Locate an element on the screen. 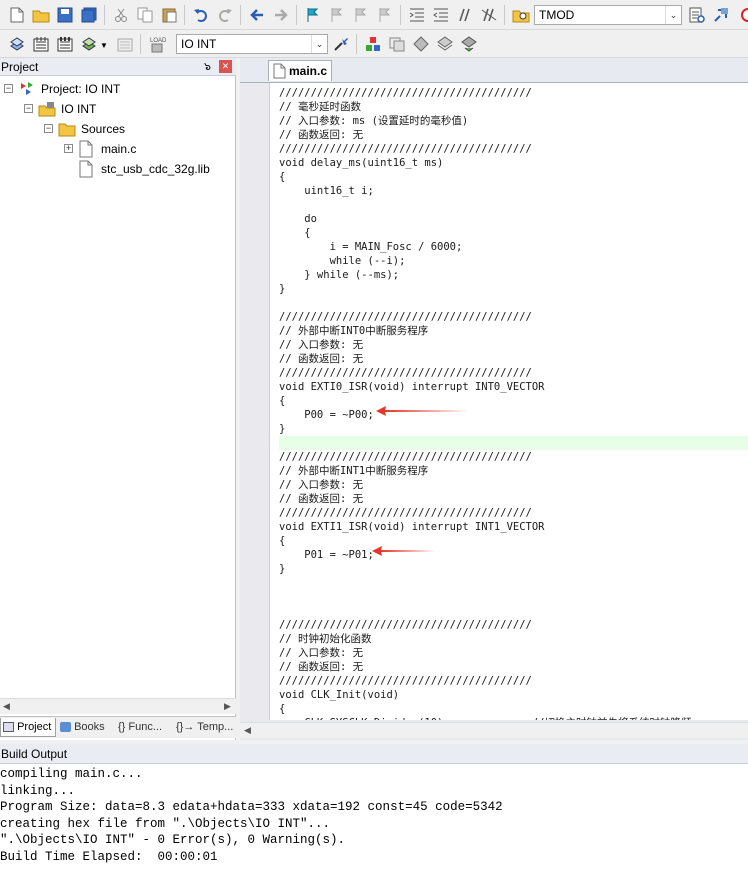 This screenshot has width=748, height=869. project-horizontal-scrollbar: ◀ ▶ is located at coordinates (118, 706).